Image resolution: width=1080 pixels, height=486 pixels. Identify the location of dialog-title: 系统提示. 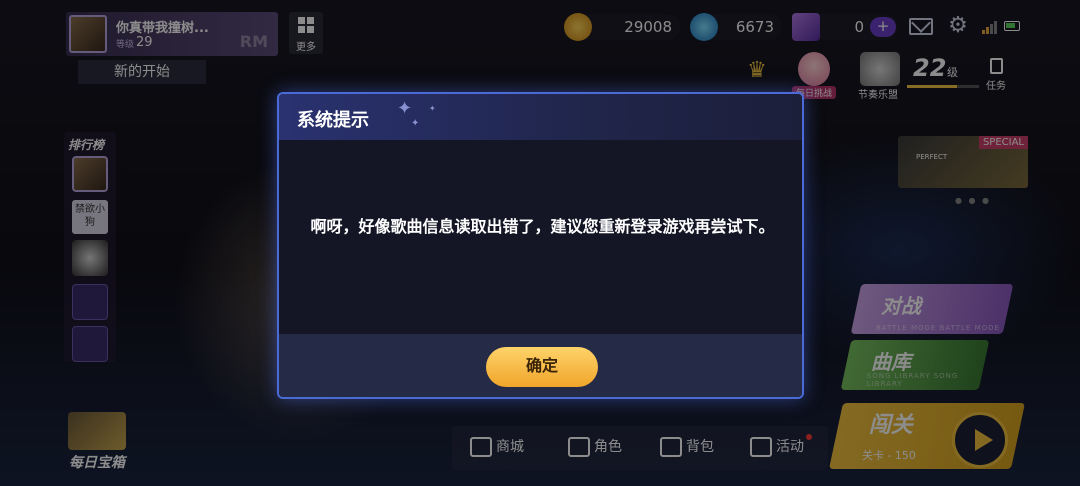
(333, 120).